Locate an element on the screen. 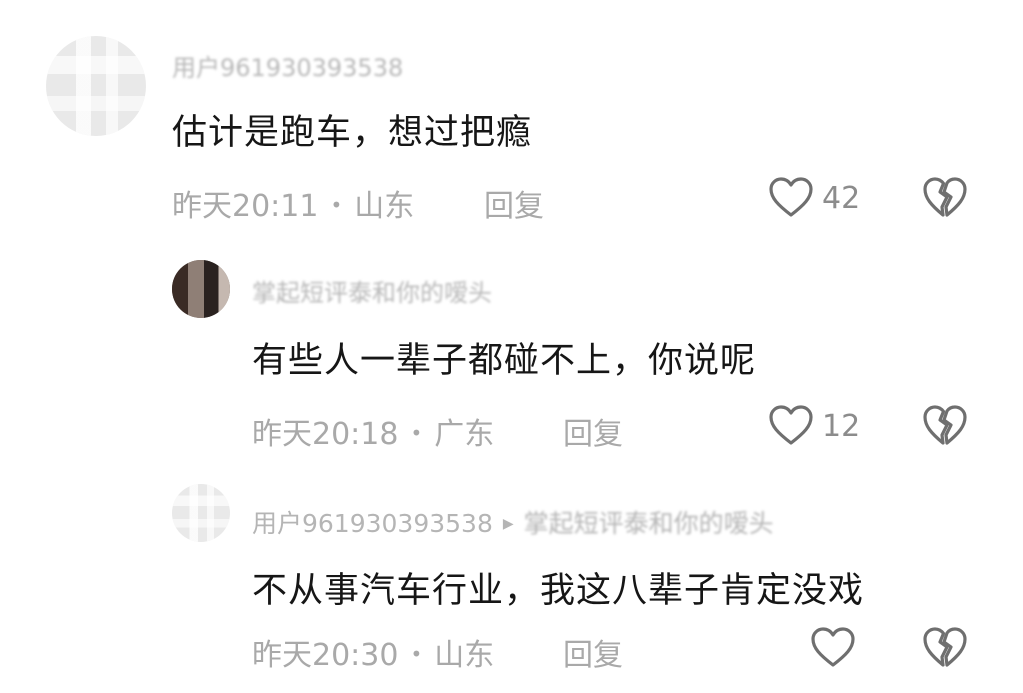  comment-meta: 昨天20:11 • 山东 is located at coordinates (293, 203).